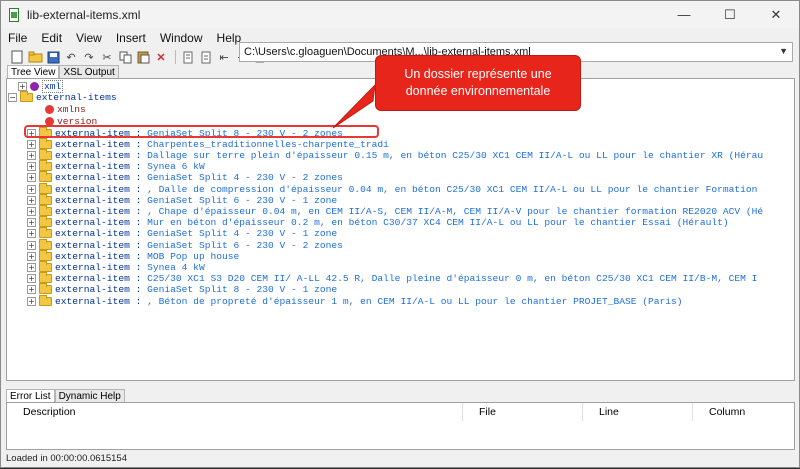 This screenshot has height=469, width=800. I want to click on tab-tree-view: Tree View, so click(33, 72).